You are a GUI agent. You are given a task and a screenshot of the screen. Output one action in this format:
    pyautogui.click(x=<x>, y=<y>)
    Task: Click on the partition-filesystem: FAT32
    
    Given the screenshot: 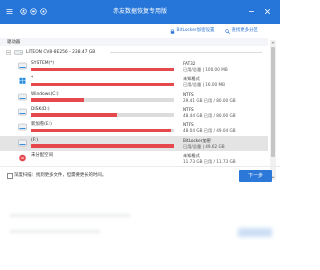 What is the action you would take?
    pyautogui.click(x=189, y=63)
    